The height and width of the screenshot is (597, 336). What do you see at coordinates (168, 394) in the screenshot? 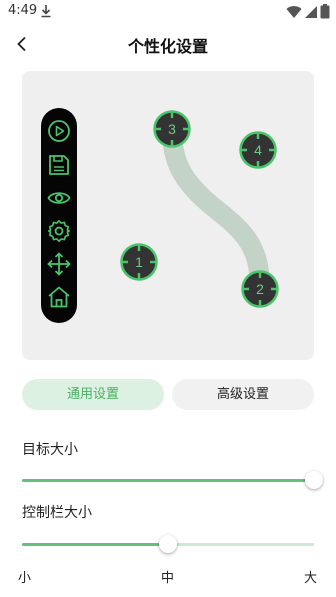
I see `settings-tabs: 通用设置 高级设置` at bounding box center [168, 394].